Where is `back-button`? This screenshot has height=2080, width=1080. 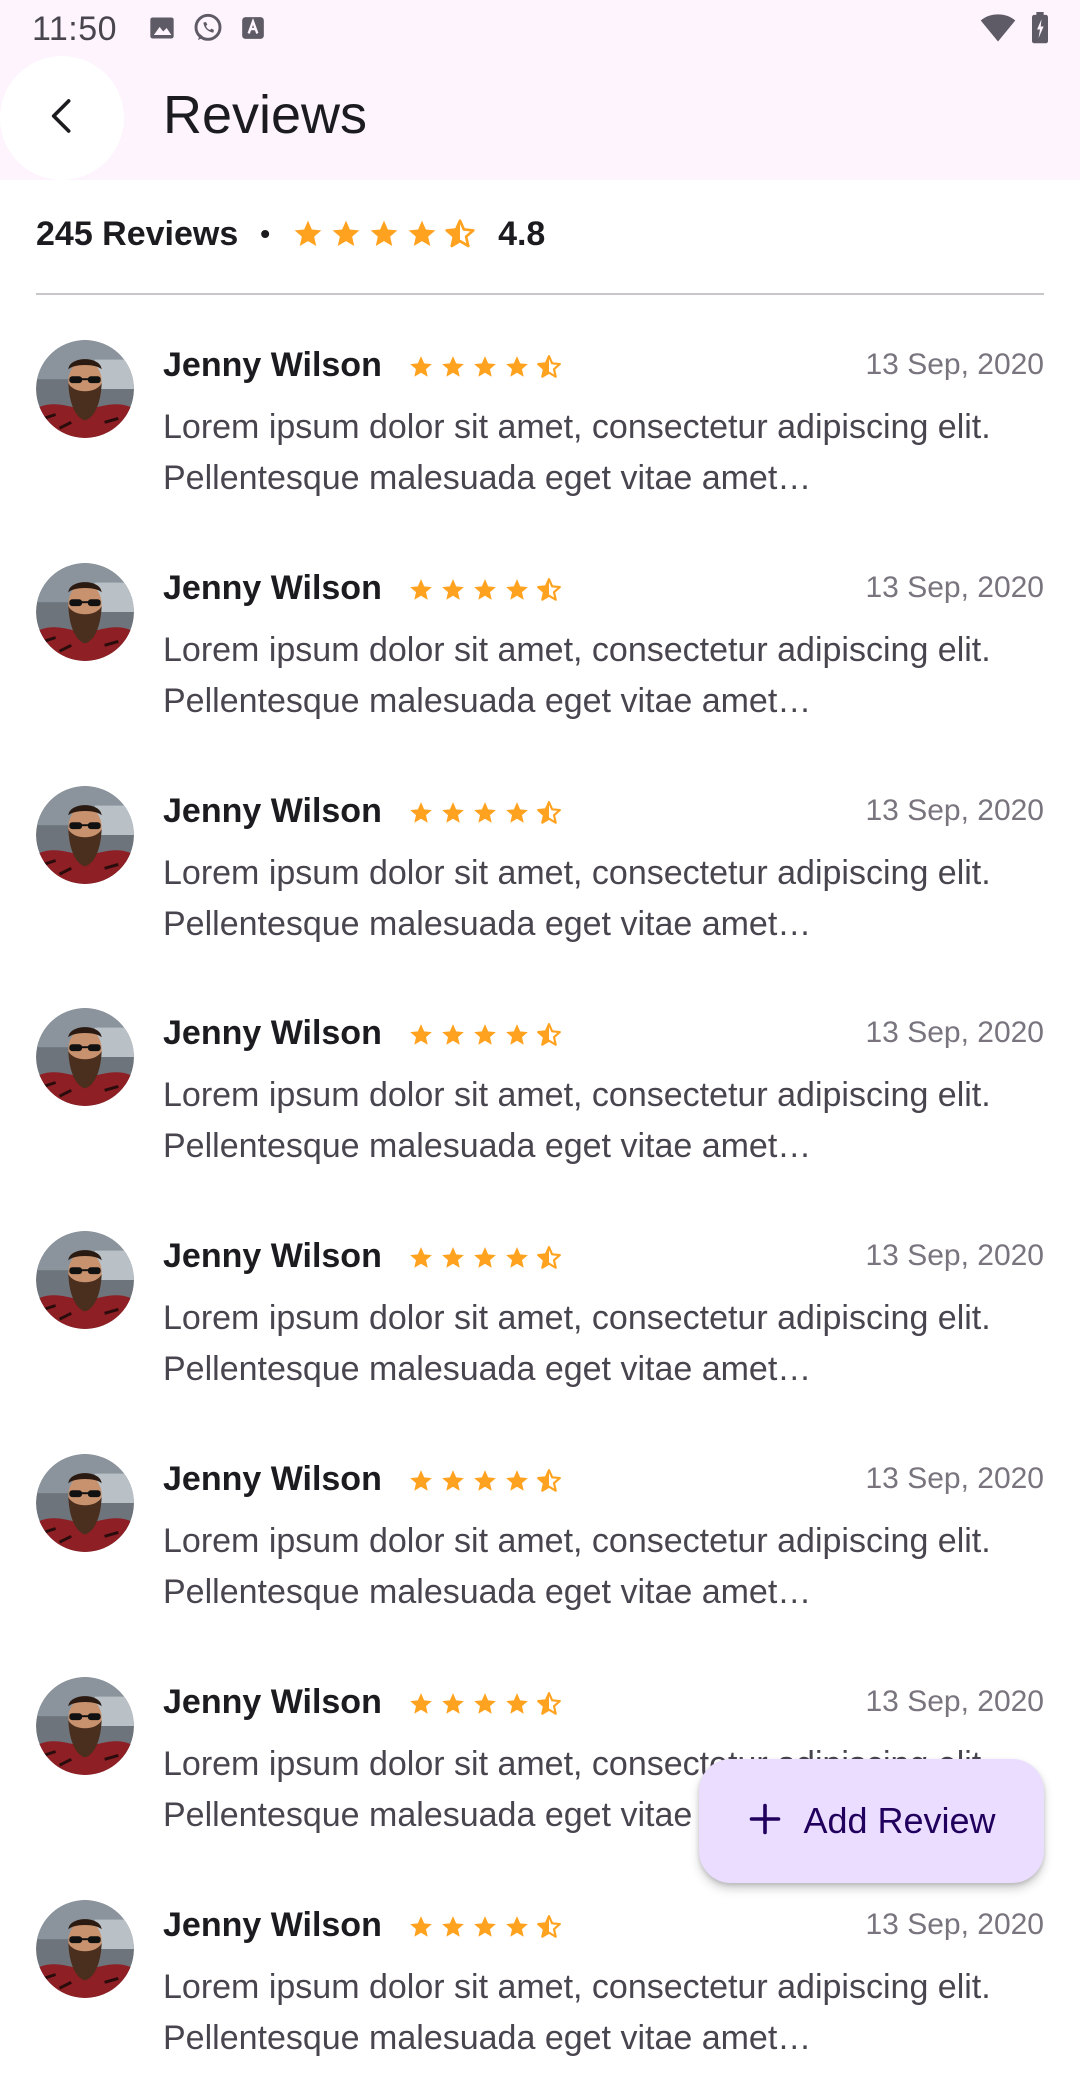
back-button is located at coordinates (62, 118).